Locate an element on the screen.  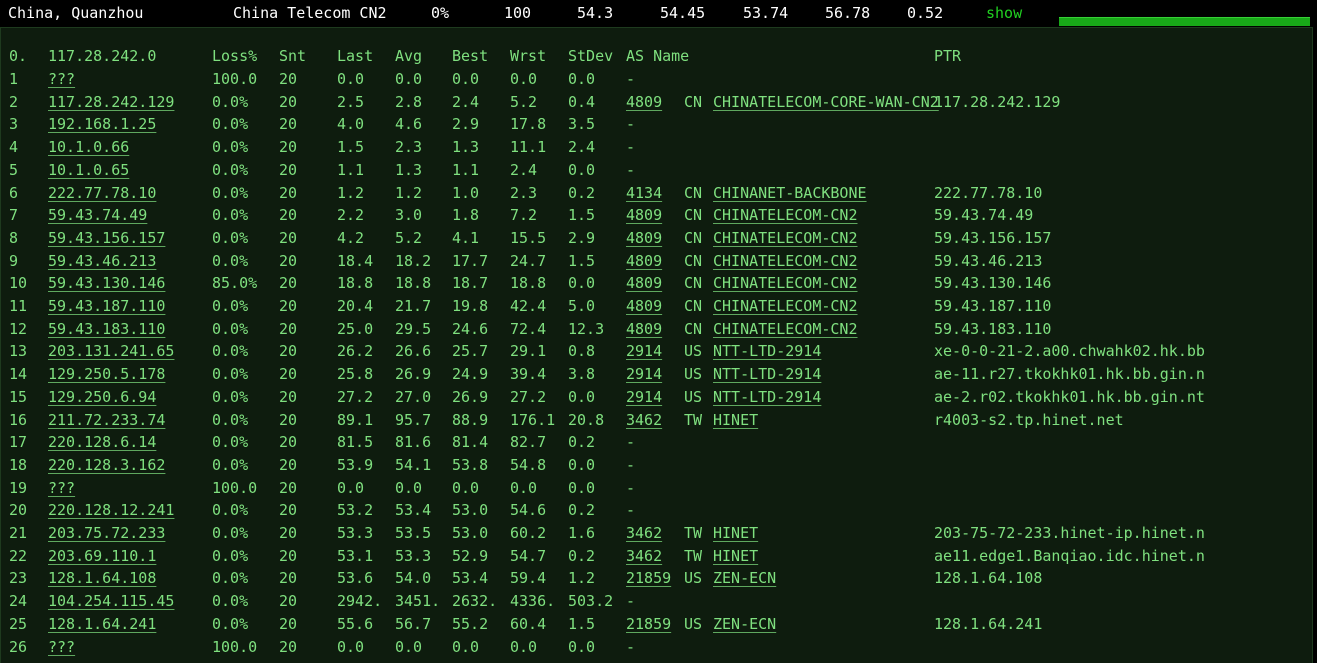
summary-last: 54.3 is located at coordinates (595, 13).